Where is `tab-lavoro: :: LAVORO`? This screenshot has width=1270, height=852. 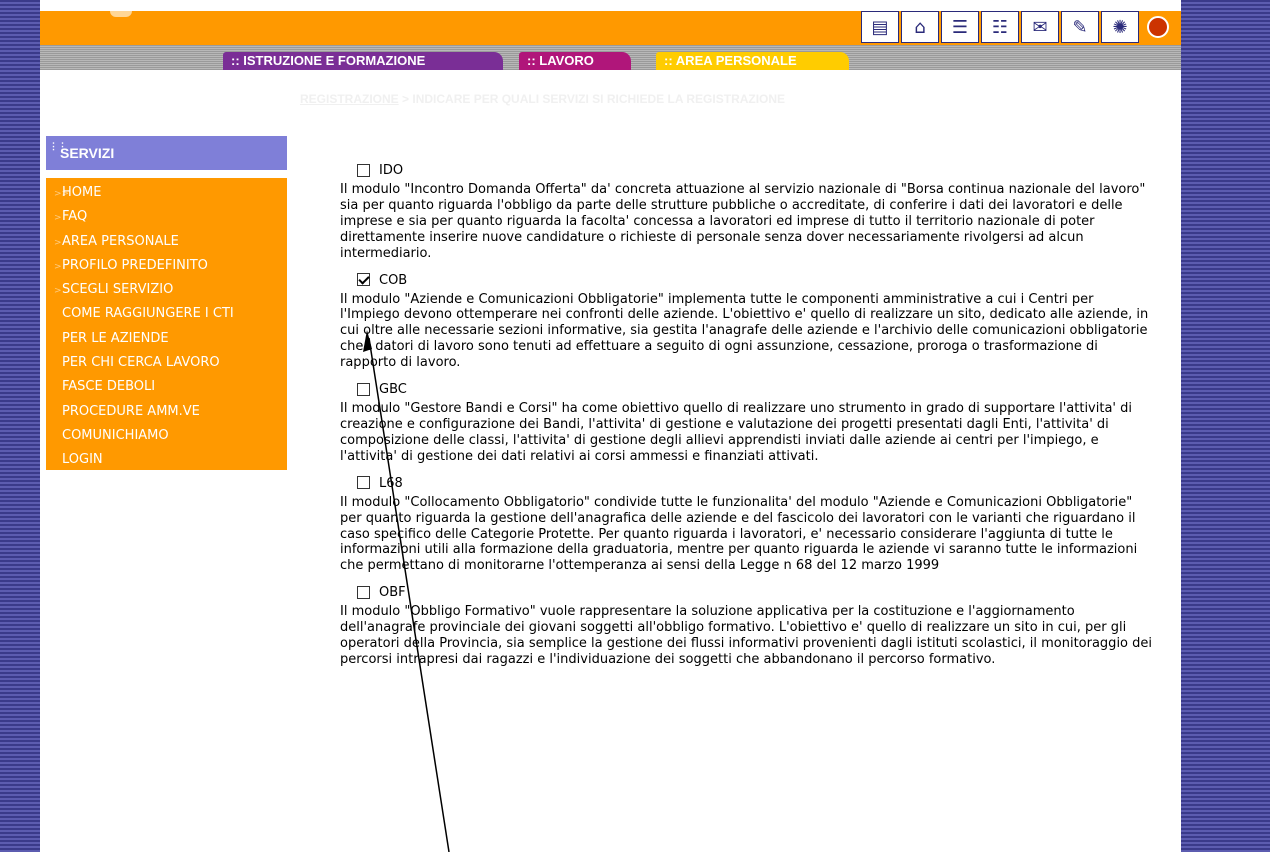
tab-lavoro: :: LAVORO is located at coordinates (575, 61).